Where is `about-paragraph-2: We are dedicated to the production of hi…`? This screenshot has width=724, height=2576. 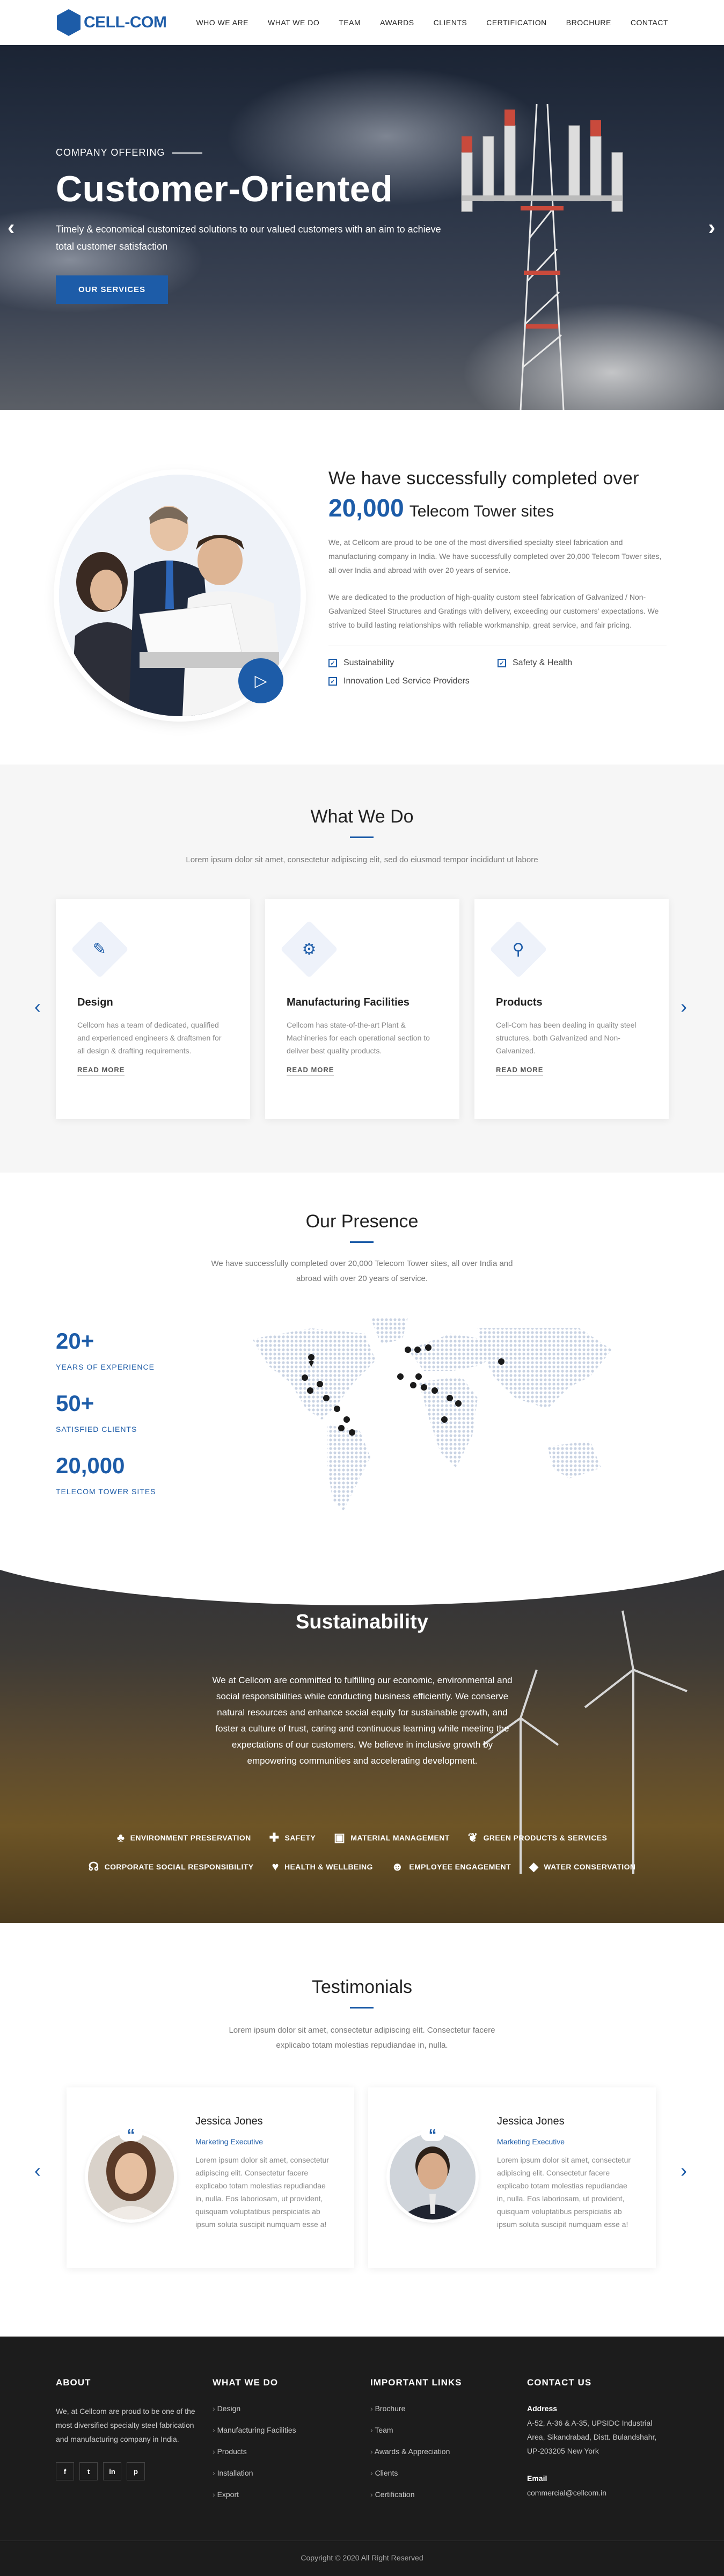 about-paragraph-2: We are dedicated to the production of hi… is located at coordinates (493, 611).